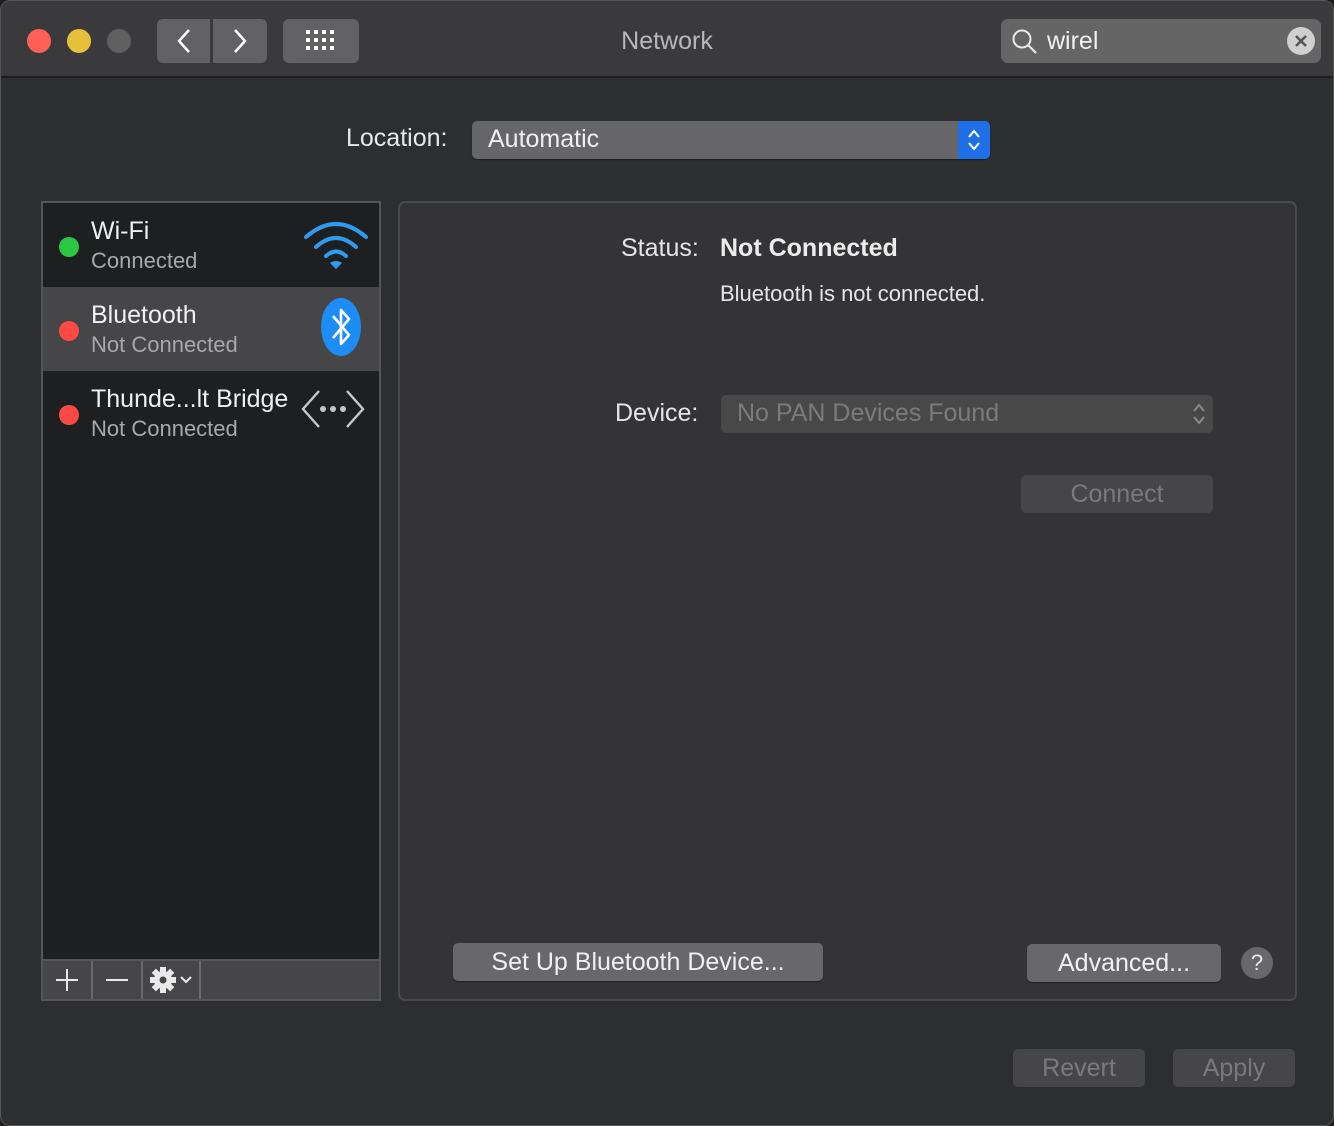 This screenshot has width=1334, height=1126. I want to click on add-service-button, so click(68, 980).